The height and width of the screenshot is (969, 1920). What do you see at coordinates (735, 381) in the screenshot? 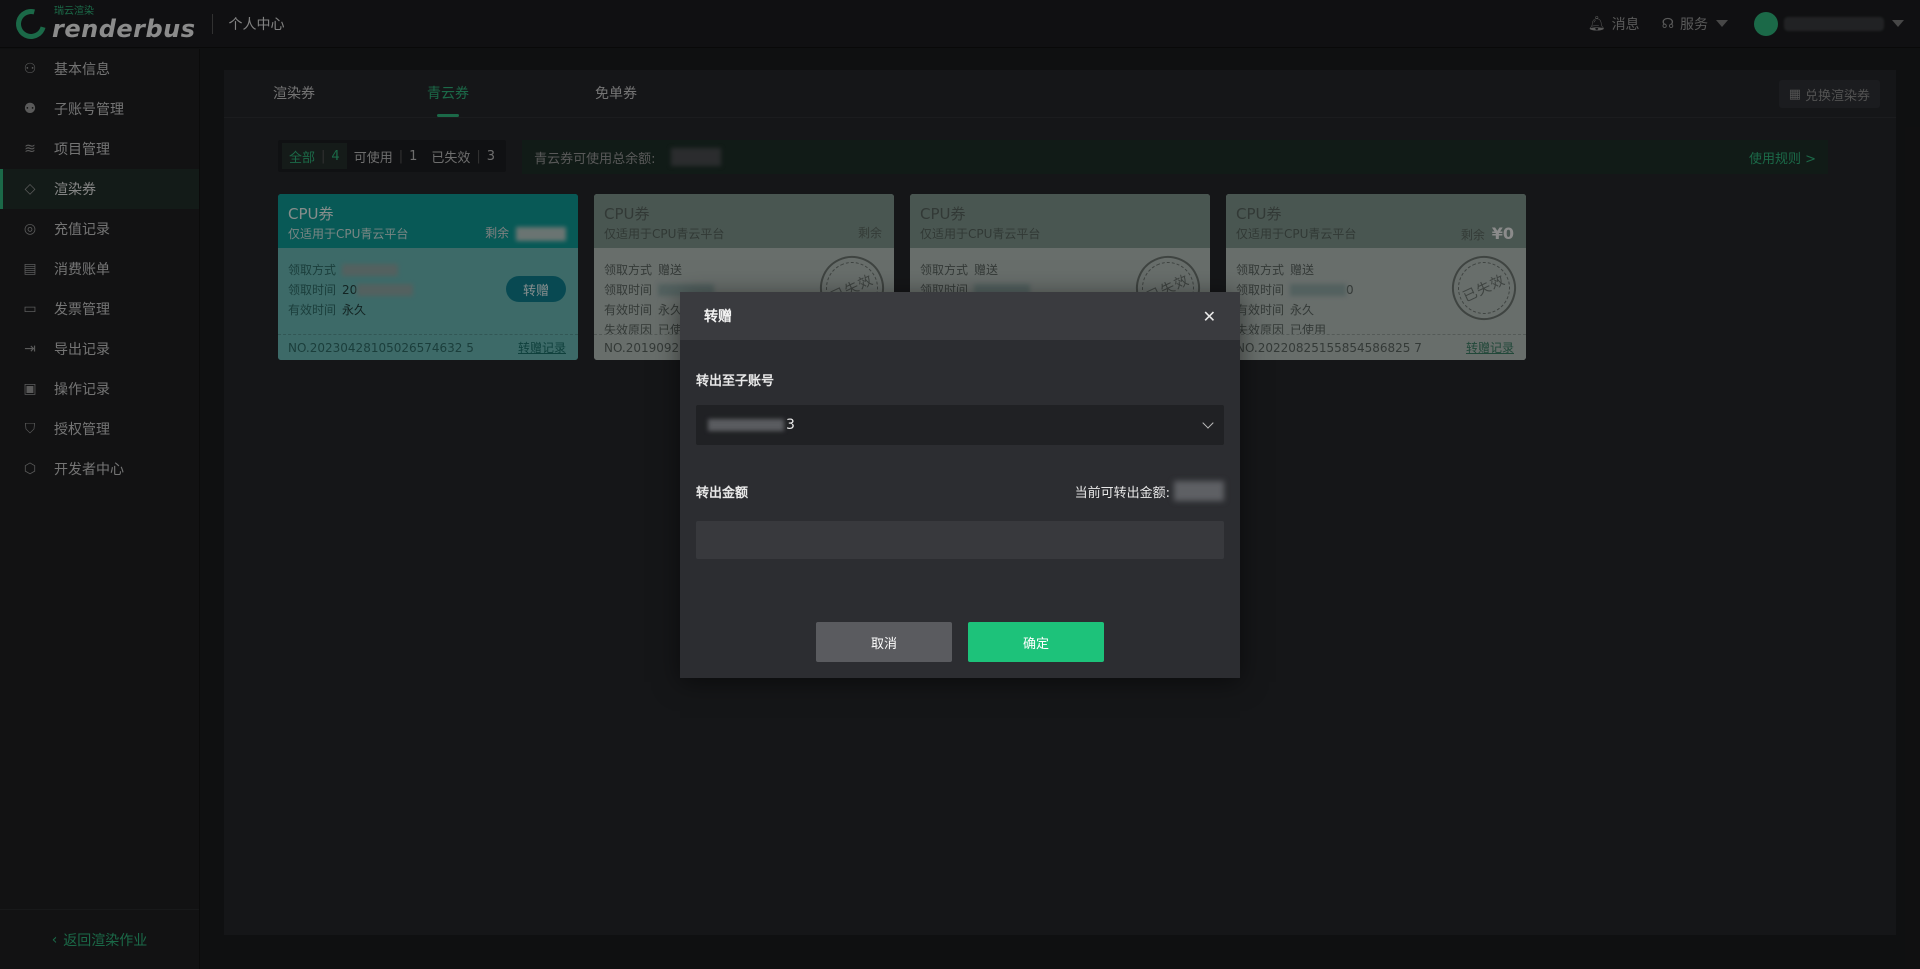
I see `target-account-label: 转出至子账号` at bounding box center [735, 381].